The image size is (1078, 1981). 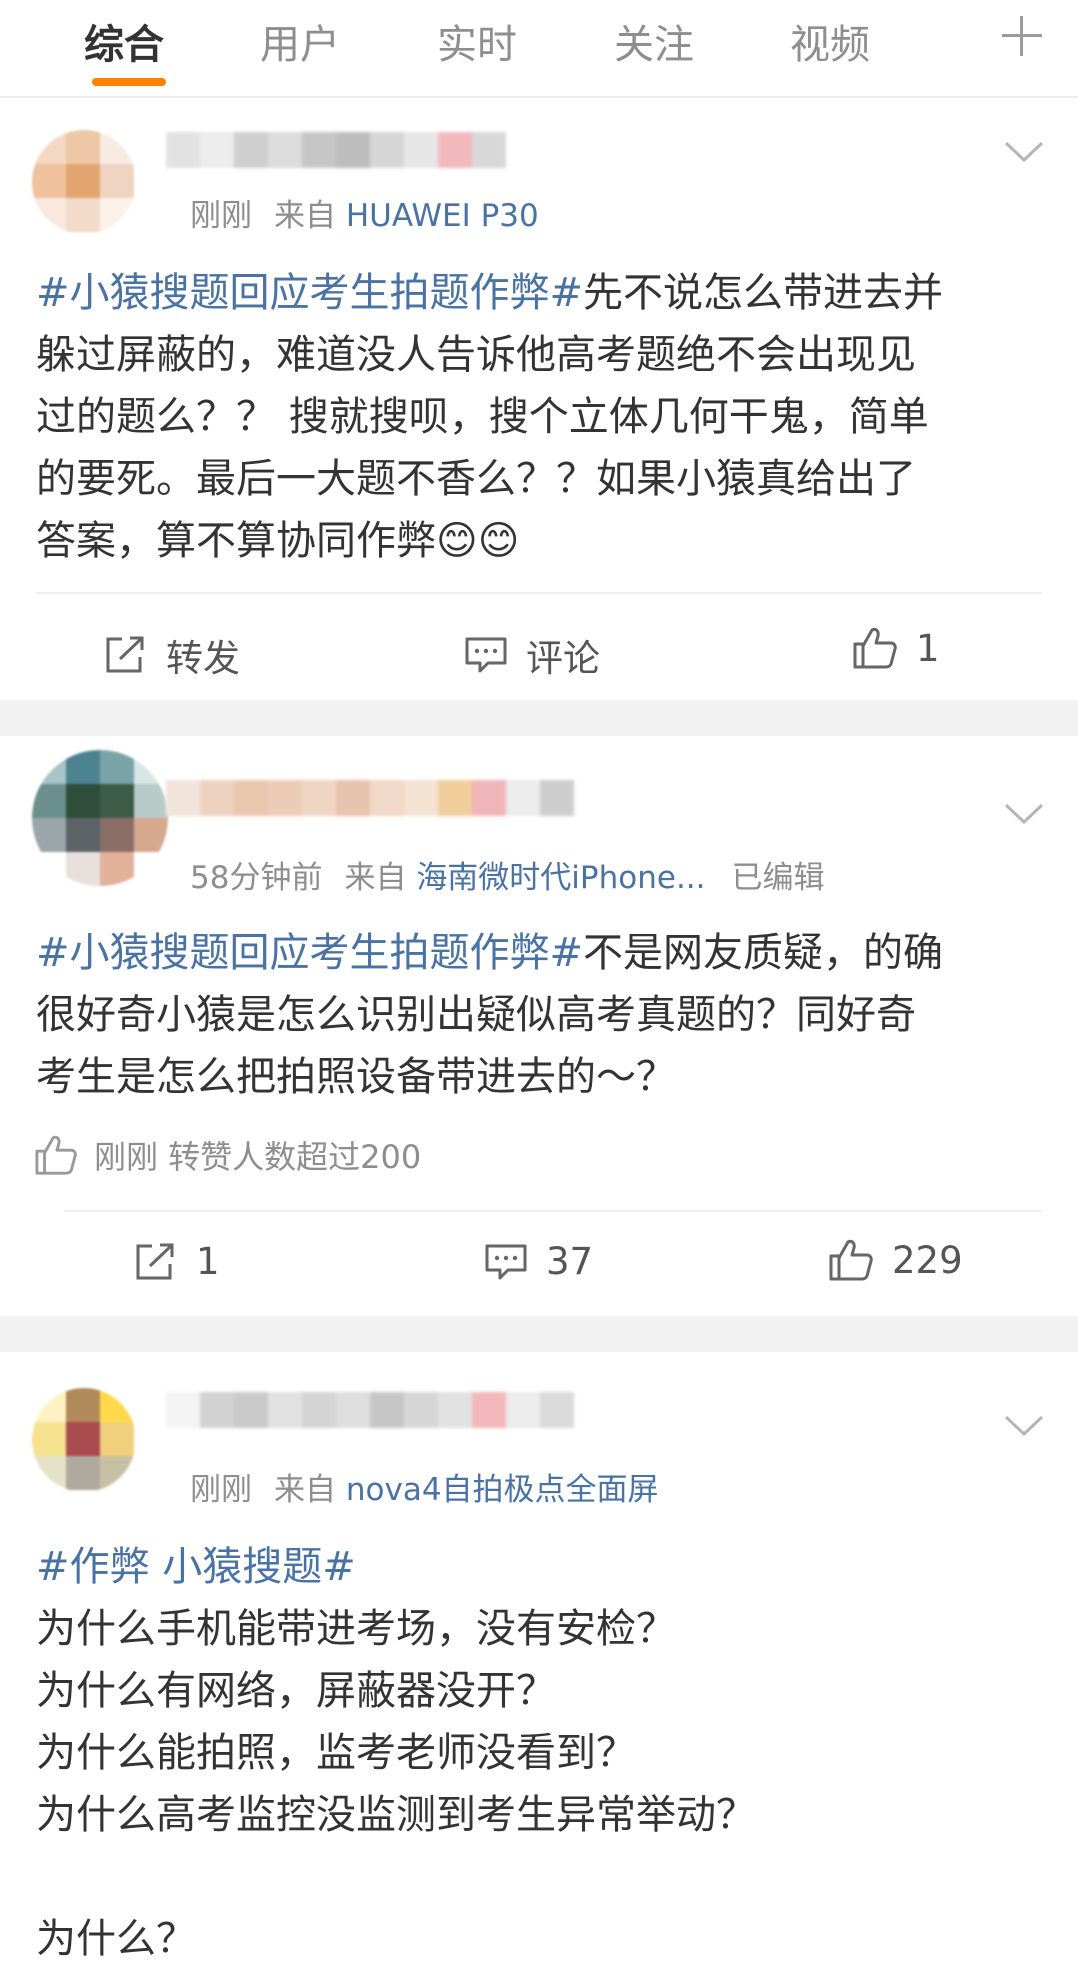 I want to click on comment-button: 评论, so click(x=532, y=655).